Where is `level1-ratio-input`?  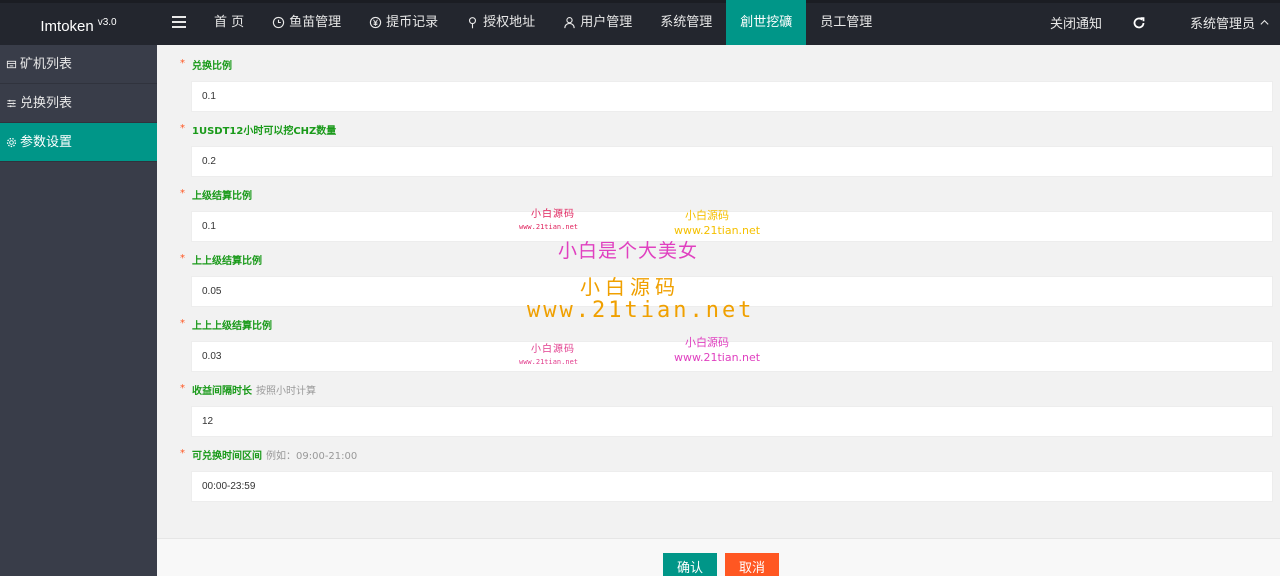
level1-ratio-input is located at coordinates (732, 226).